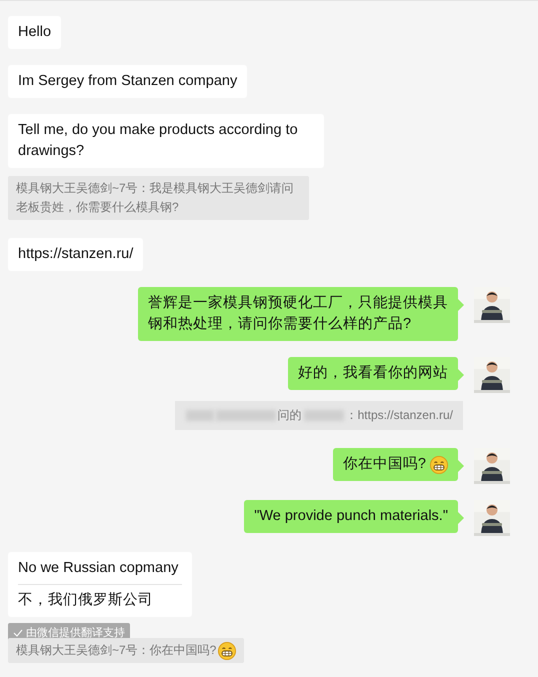 The width and height of the screenshot is (538, 677). I want to click on quote-text: 模具钢大王吴德剑~7号：你在中国吗?, so click(116, 650).